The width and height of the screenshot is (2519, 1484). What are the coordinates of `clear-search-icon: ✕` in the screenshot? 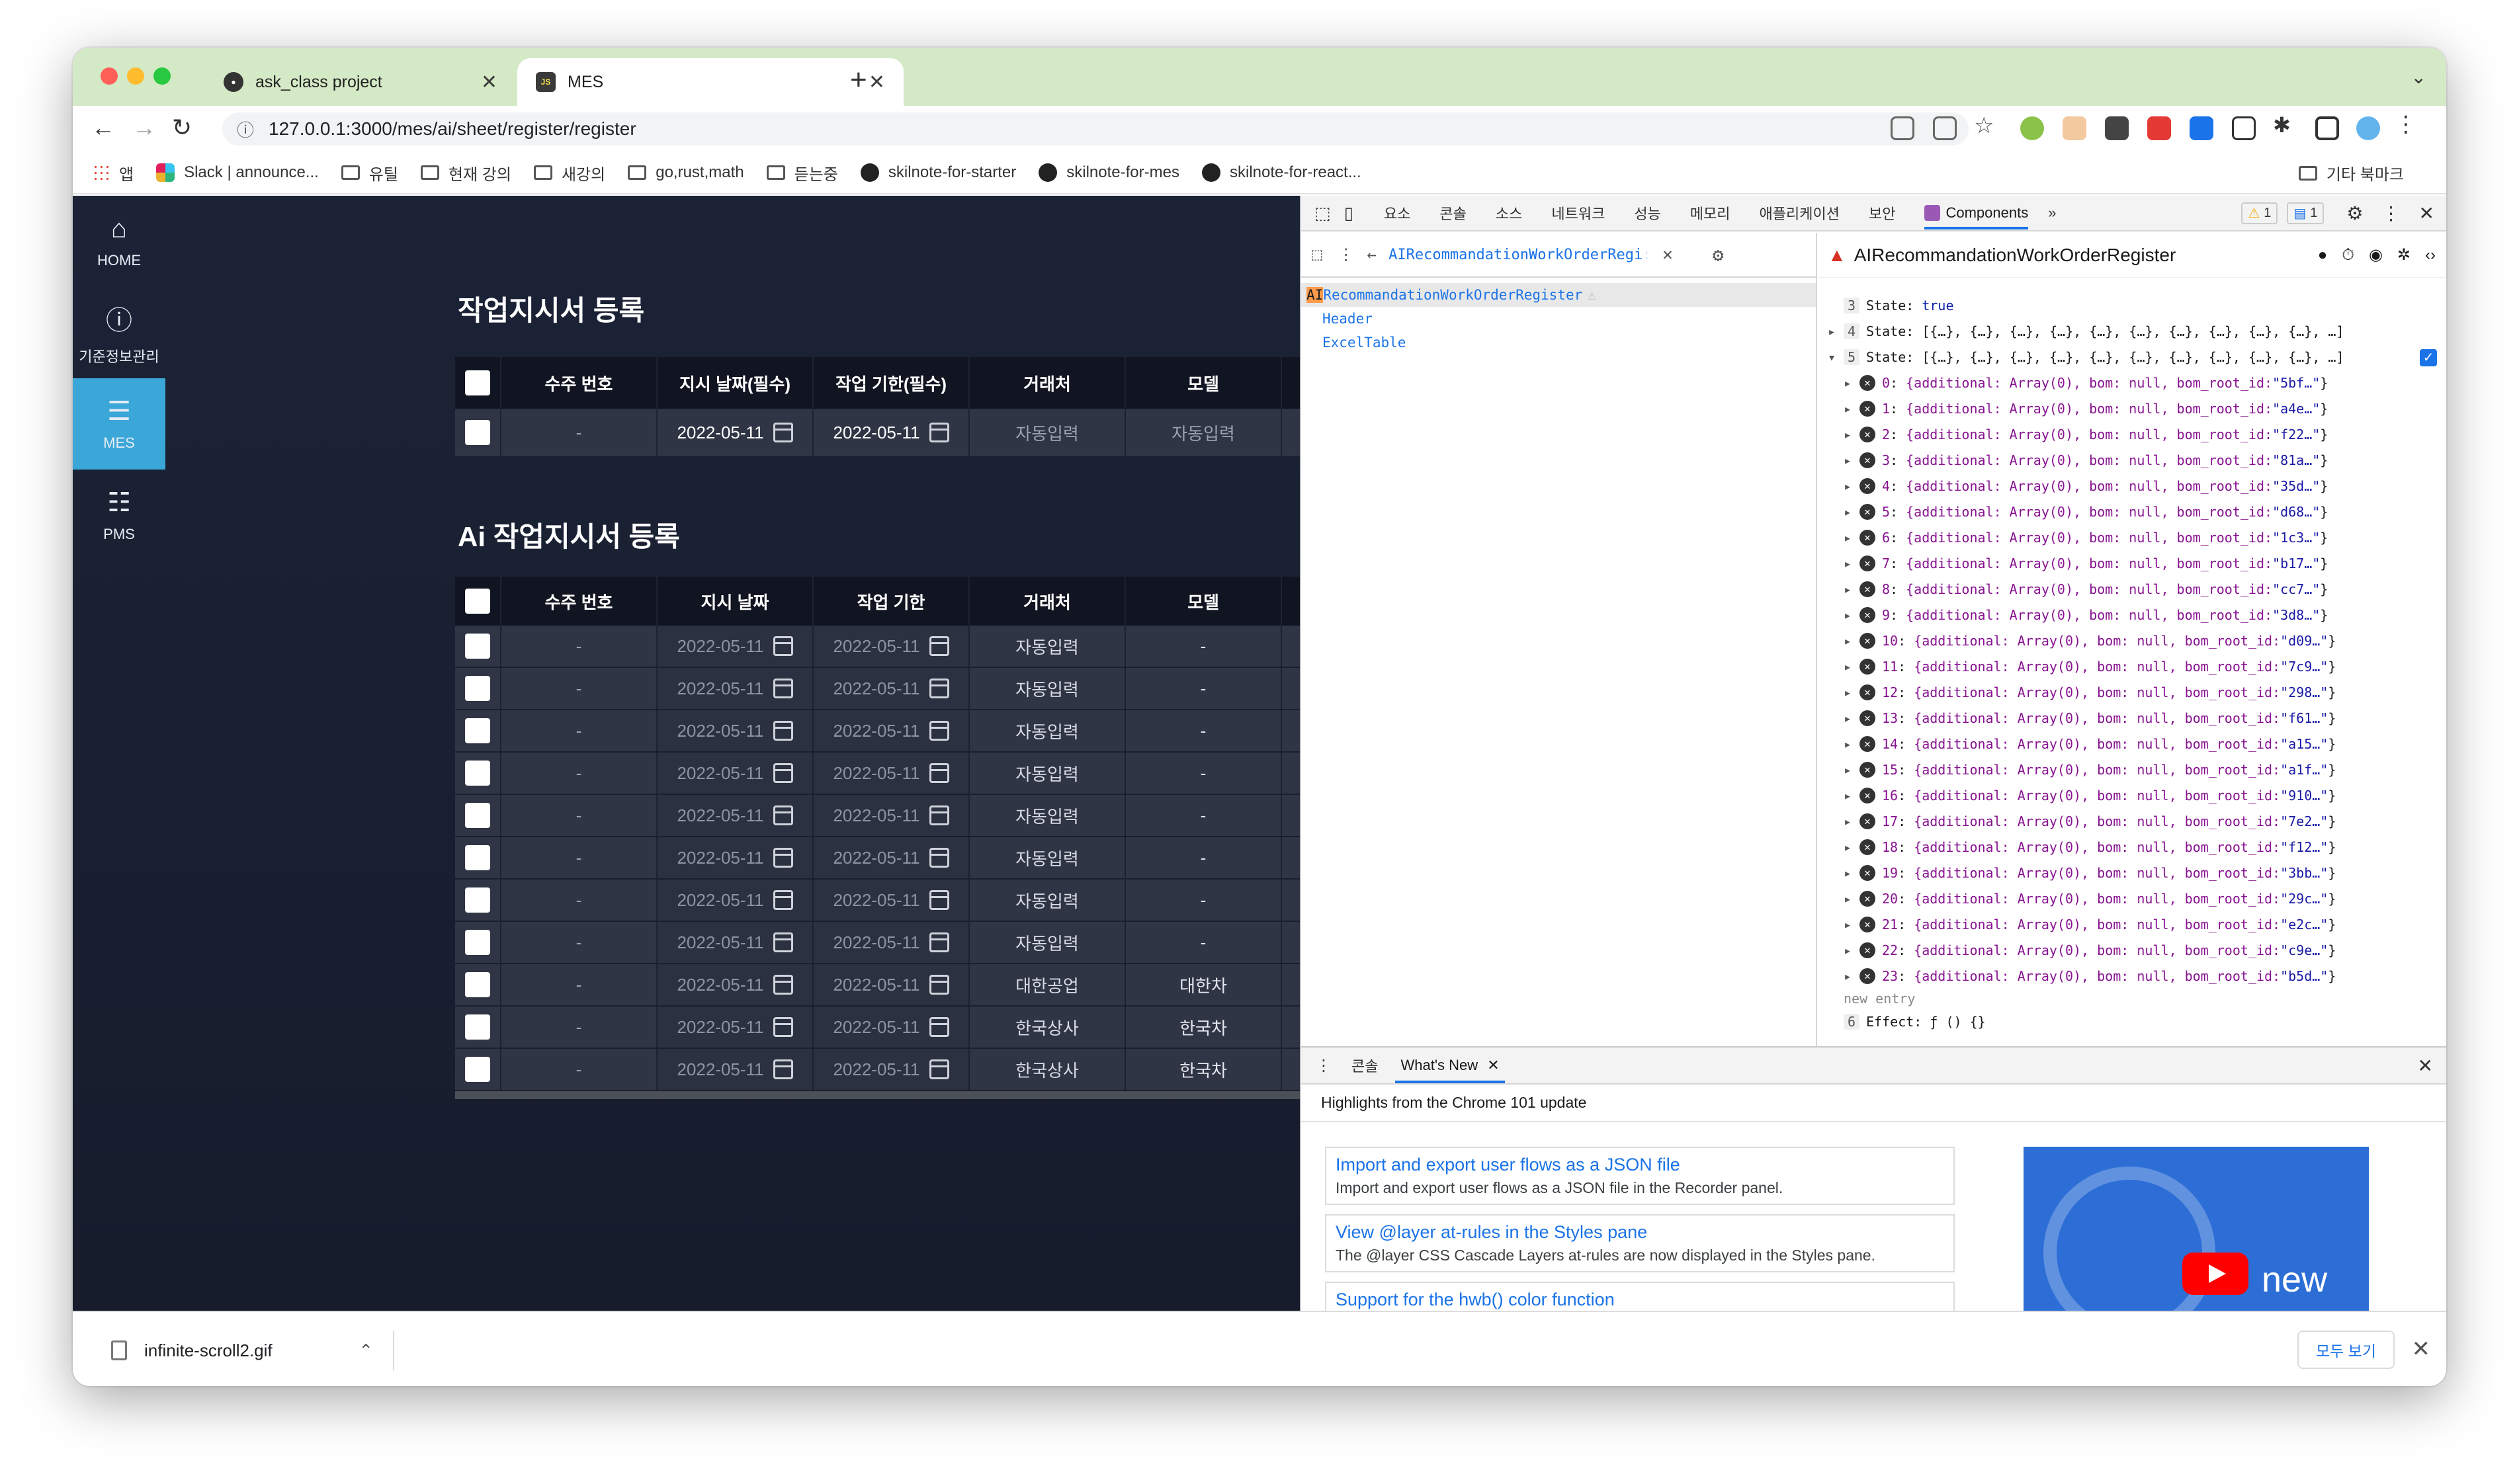 It's located at (1667, 255).